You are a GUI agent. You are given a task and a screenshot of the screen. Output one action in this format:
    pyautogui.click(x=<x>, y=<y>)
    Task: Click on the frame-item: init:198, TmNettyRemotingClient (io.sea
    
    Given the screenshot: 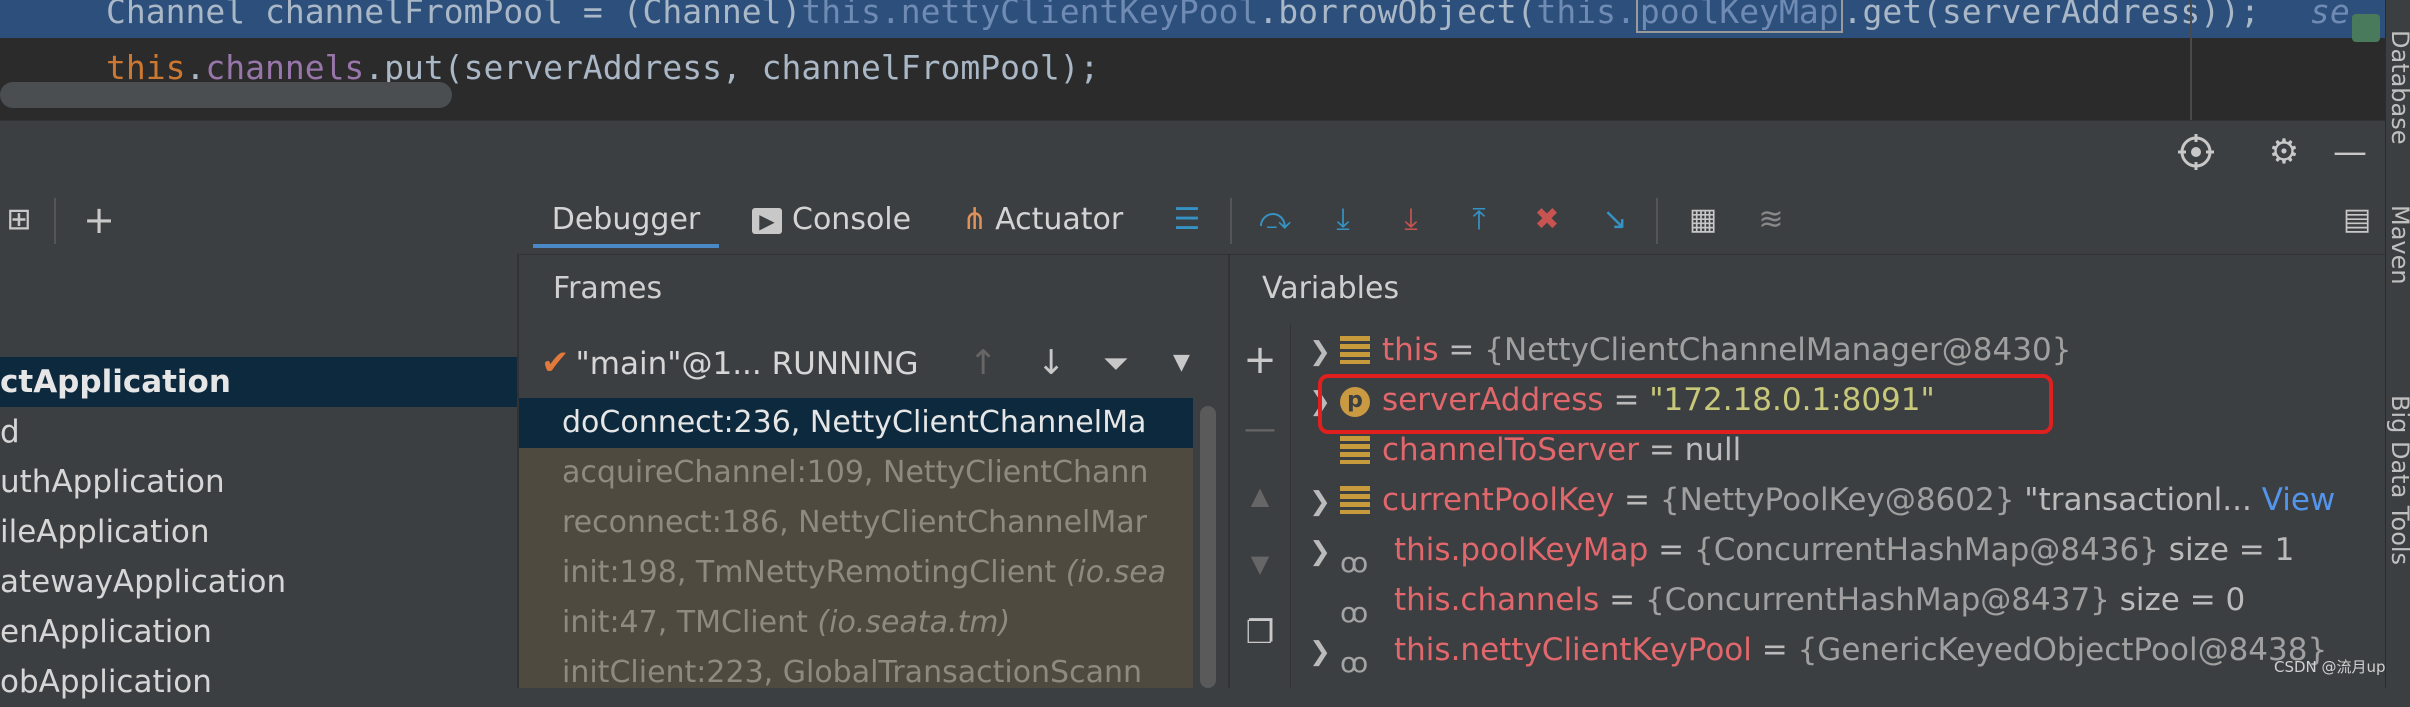 What is the action you would take?
    pyautogui.click(x=856, y=573)
    